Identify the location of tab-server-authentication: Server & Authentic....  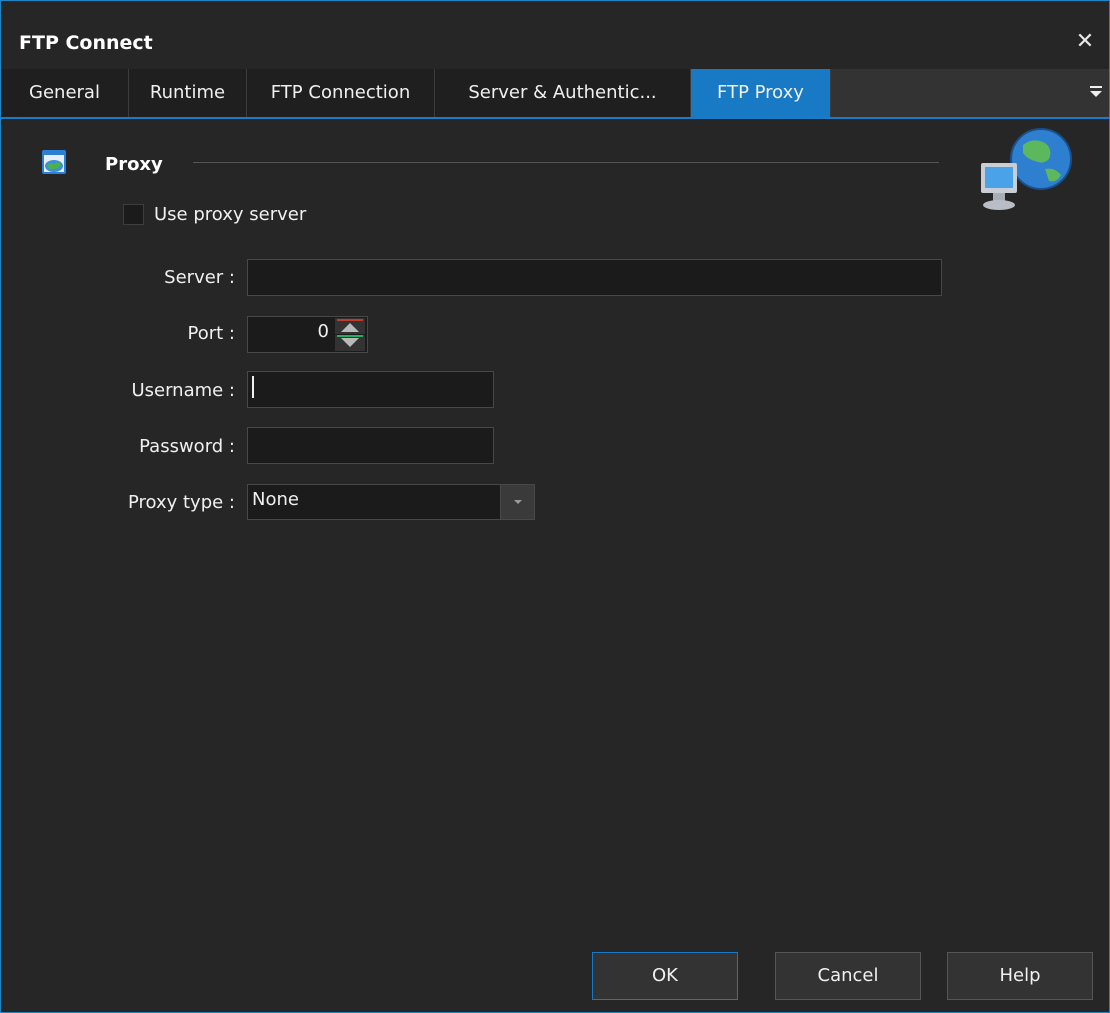
(563, 93).